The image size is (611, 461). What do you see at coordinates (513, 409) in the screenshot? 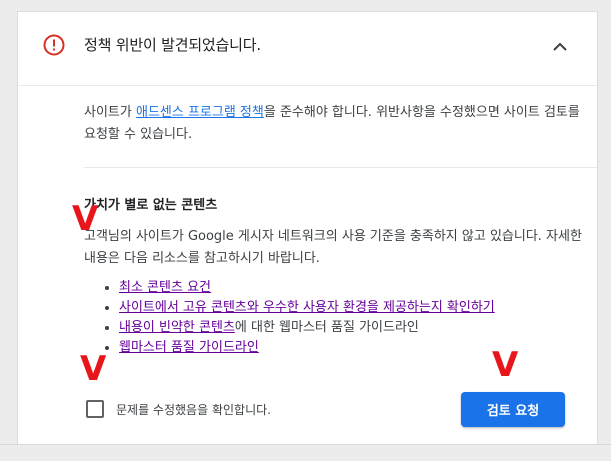
I see `request-review-button: 검토 요청` at bounding box center [513, 409].